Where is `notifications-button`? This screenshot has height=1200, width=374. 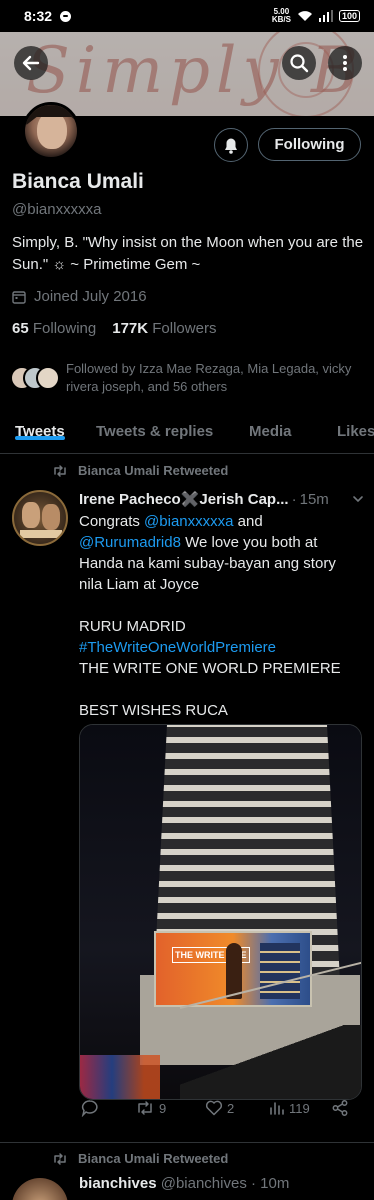
notifications-button is located at coordinates (231, 145).